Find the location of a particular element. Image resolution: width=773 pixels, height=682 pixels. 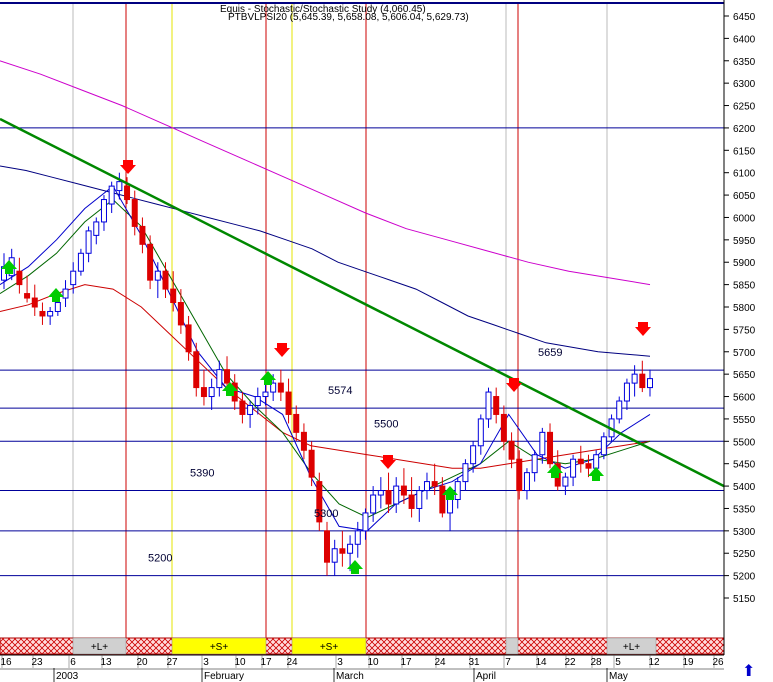

x-tick-label: 27 is located at coordinates (172, 662).